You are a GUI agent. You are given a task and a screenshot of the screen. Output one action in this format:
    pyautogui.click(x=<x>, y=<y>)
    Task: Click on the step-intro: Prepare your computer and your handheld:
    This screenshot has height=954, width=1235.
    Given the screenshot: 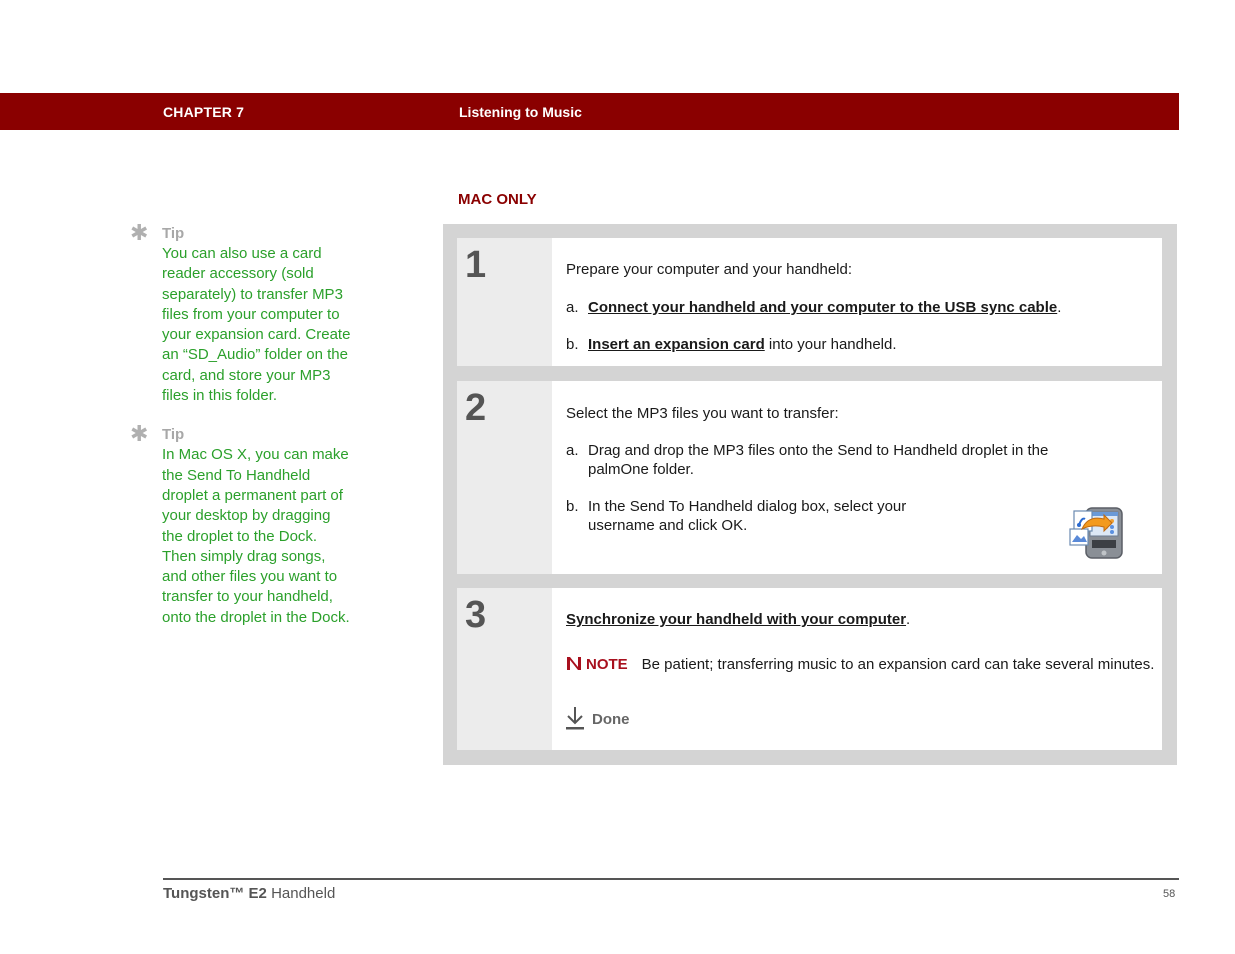 What is the action you would take?
    pyautogui.click(x=709, y=269)
    